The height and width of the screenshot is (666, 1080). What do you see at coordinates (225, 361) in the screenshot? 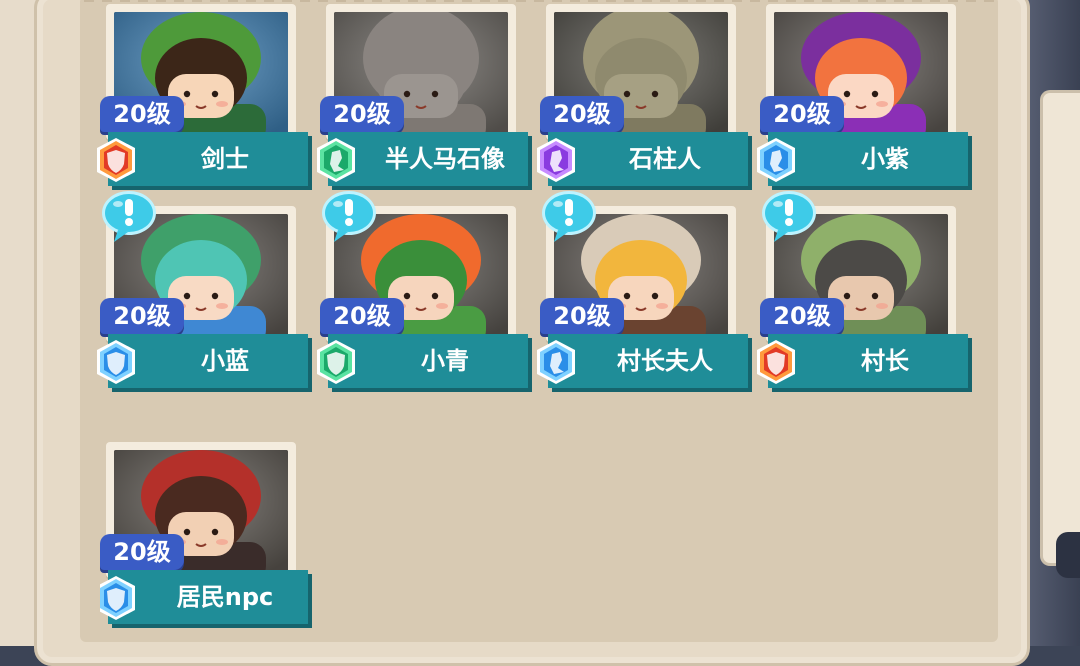
I see `character-name: 小蓝` at bounding box center [225, 361].